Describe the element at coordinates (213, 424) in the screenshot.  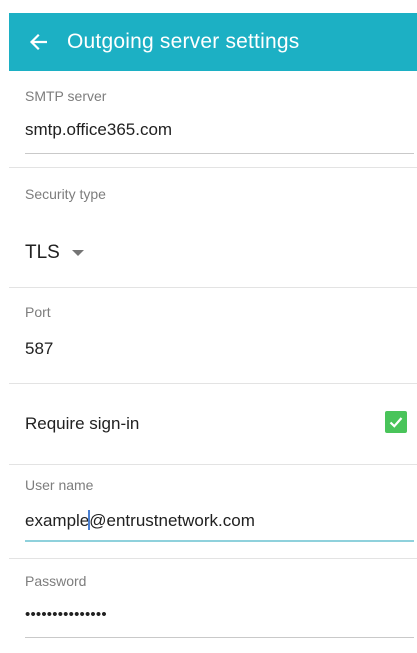
I see `require-signin-row: Require sign-in` at that location.